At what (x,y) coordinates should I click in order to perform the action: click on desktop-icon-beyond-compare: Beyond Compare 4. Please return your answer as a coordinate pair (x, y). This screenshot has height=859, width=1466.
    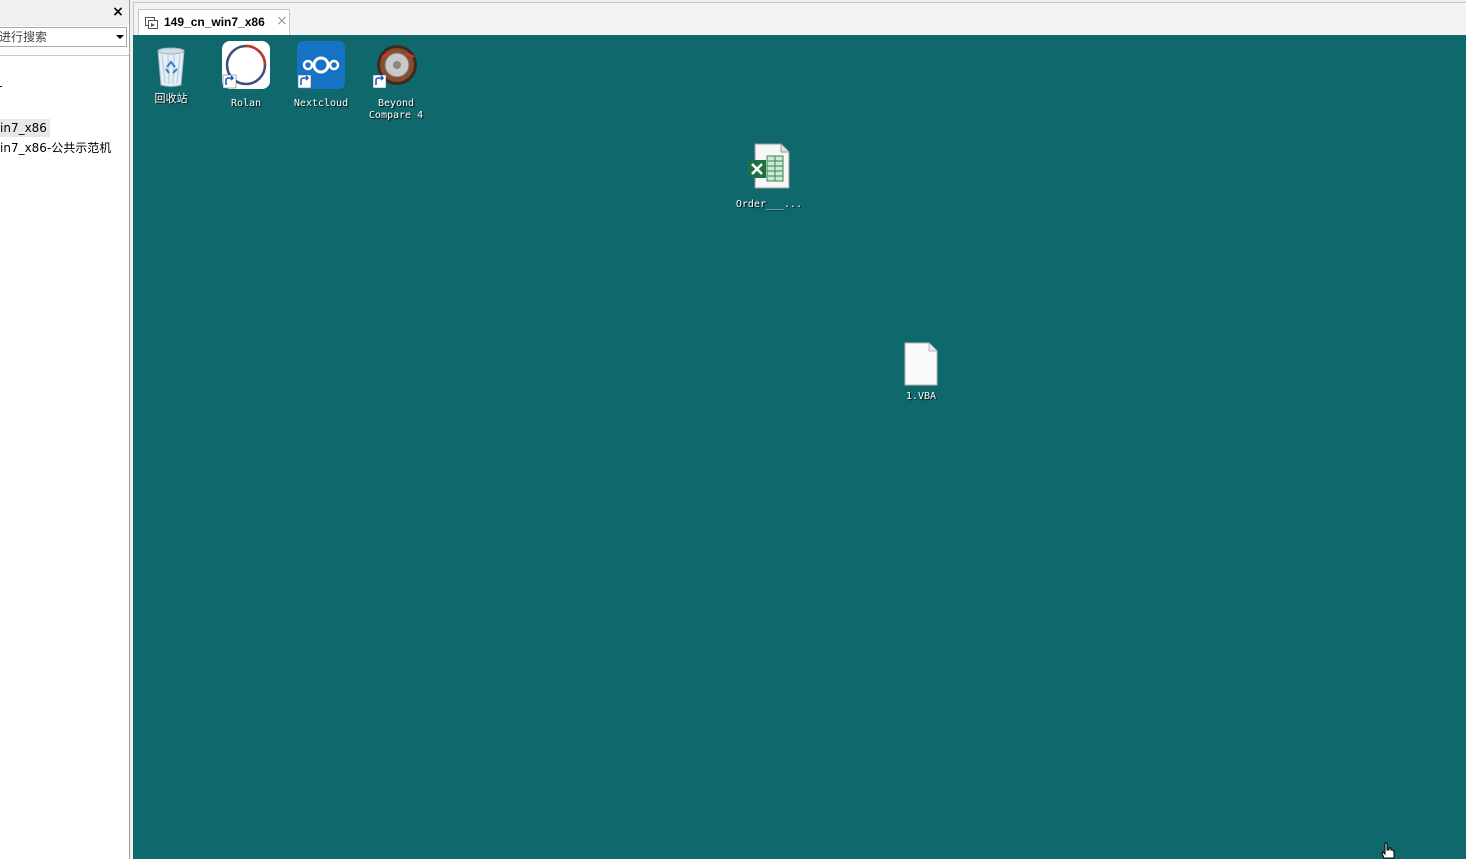
    Looking at the image, I should click on (396, 81).